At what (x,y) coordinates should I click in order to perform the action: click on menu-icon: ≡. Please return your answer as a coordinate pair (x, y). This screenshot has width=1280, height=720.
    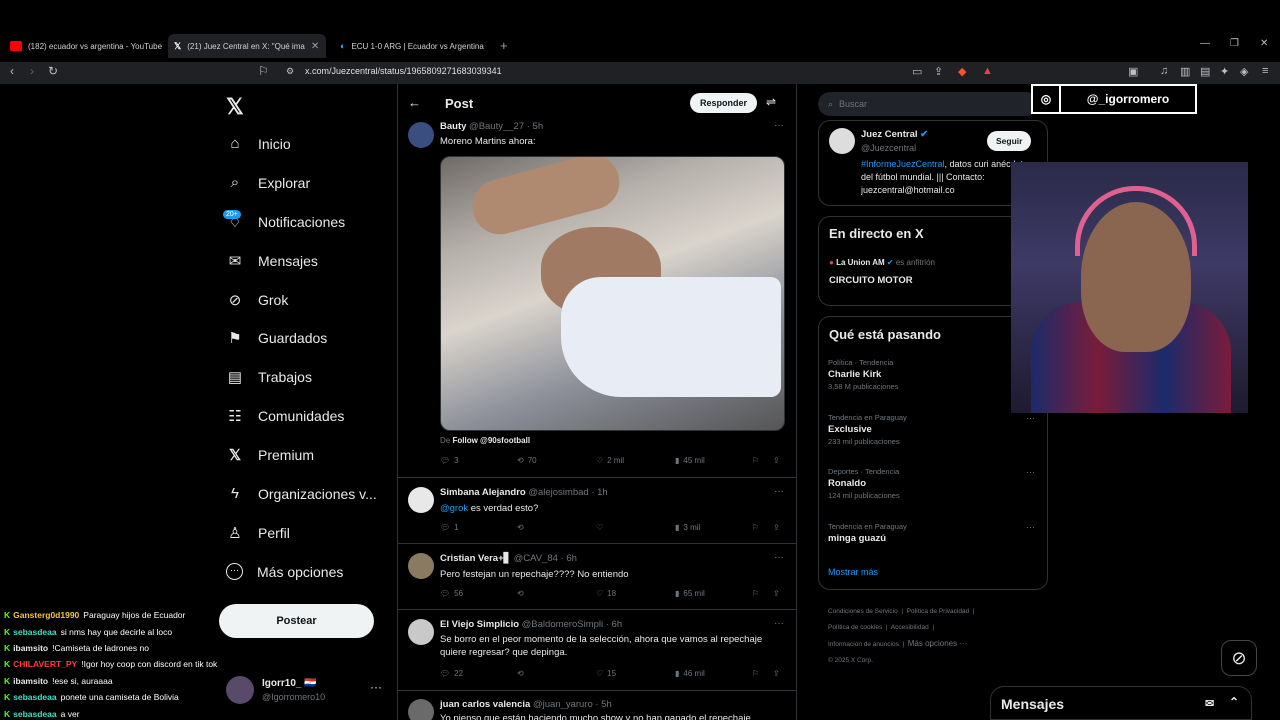
    Looking at the image, I should click on (1265, 71).